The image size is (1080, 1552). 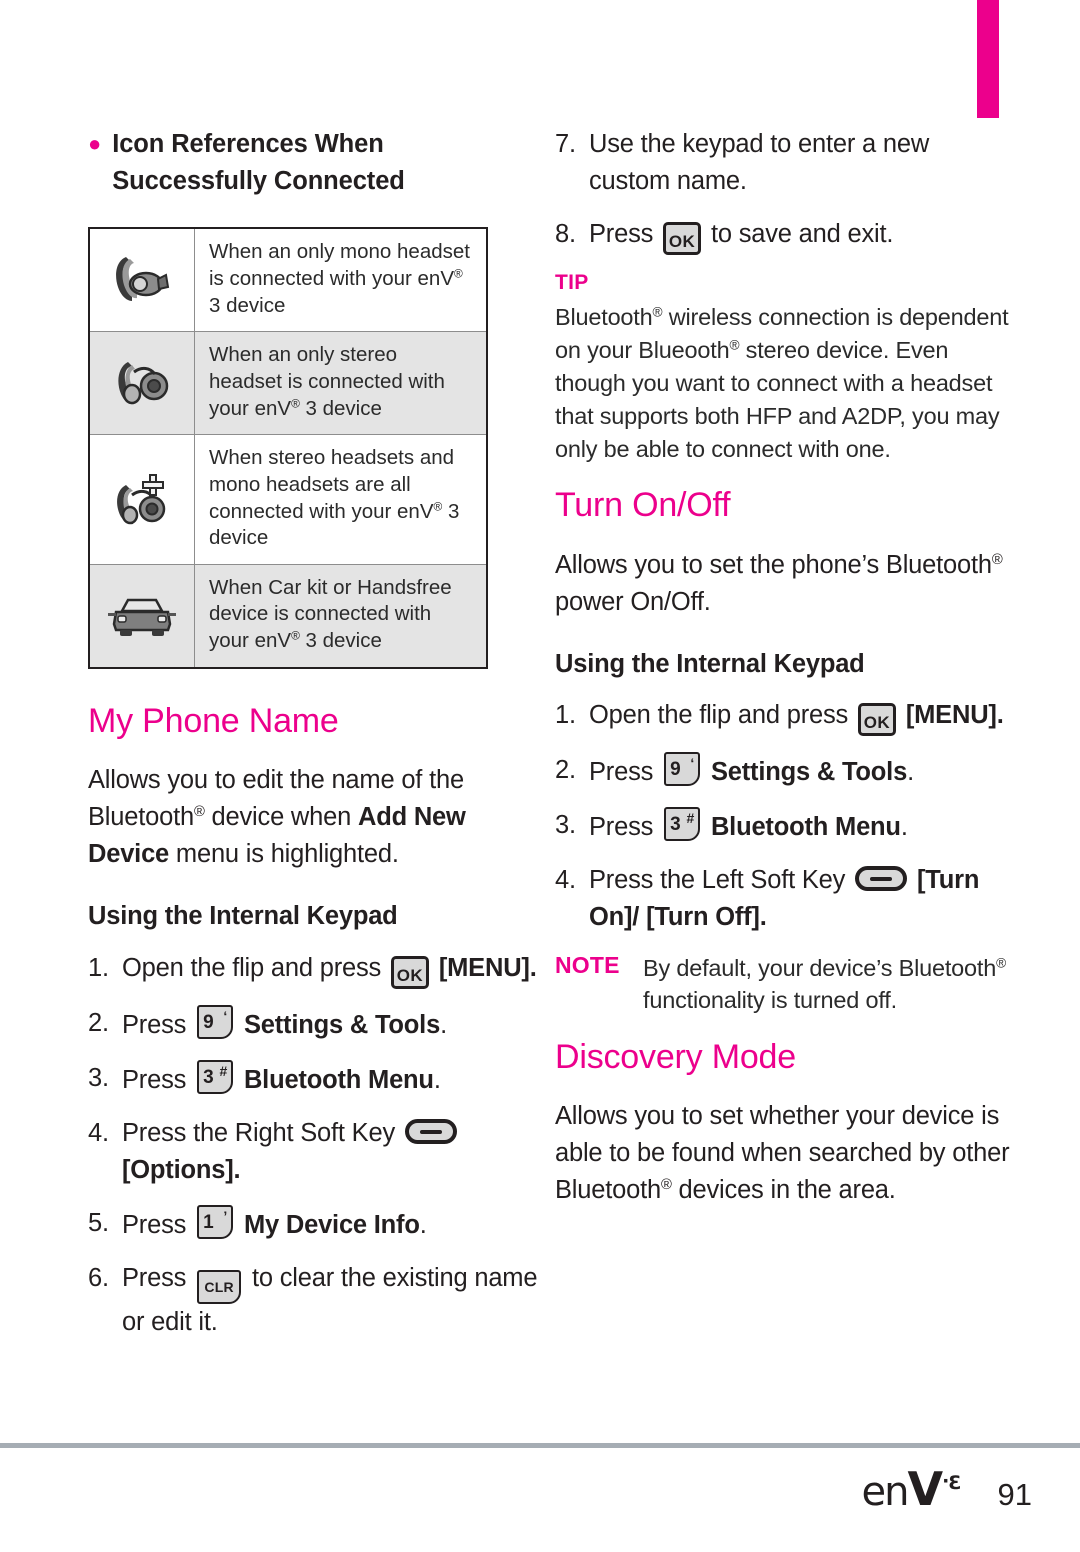 I want to click on right-soft-key-icon, so click(x=430, y=1131).